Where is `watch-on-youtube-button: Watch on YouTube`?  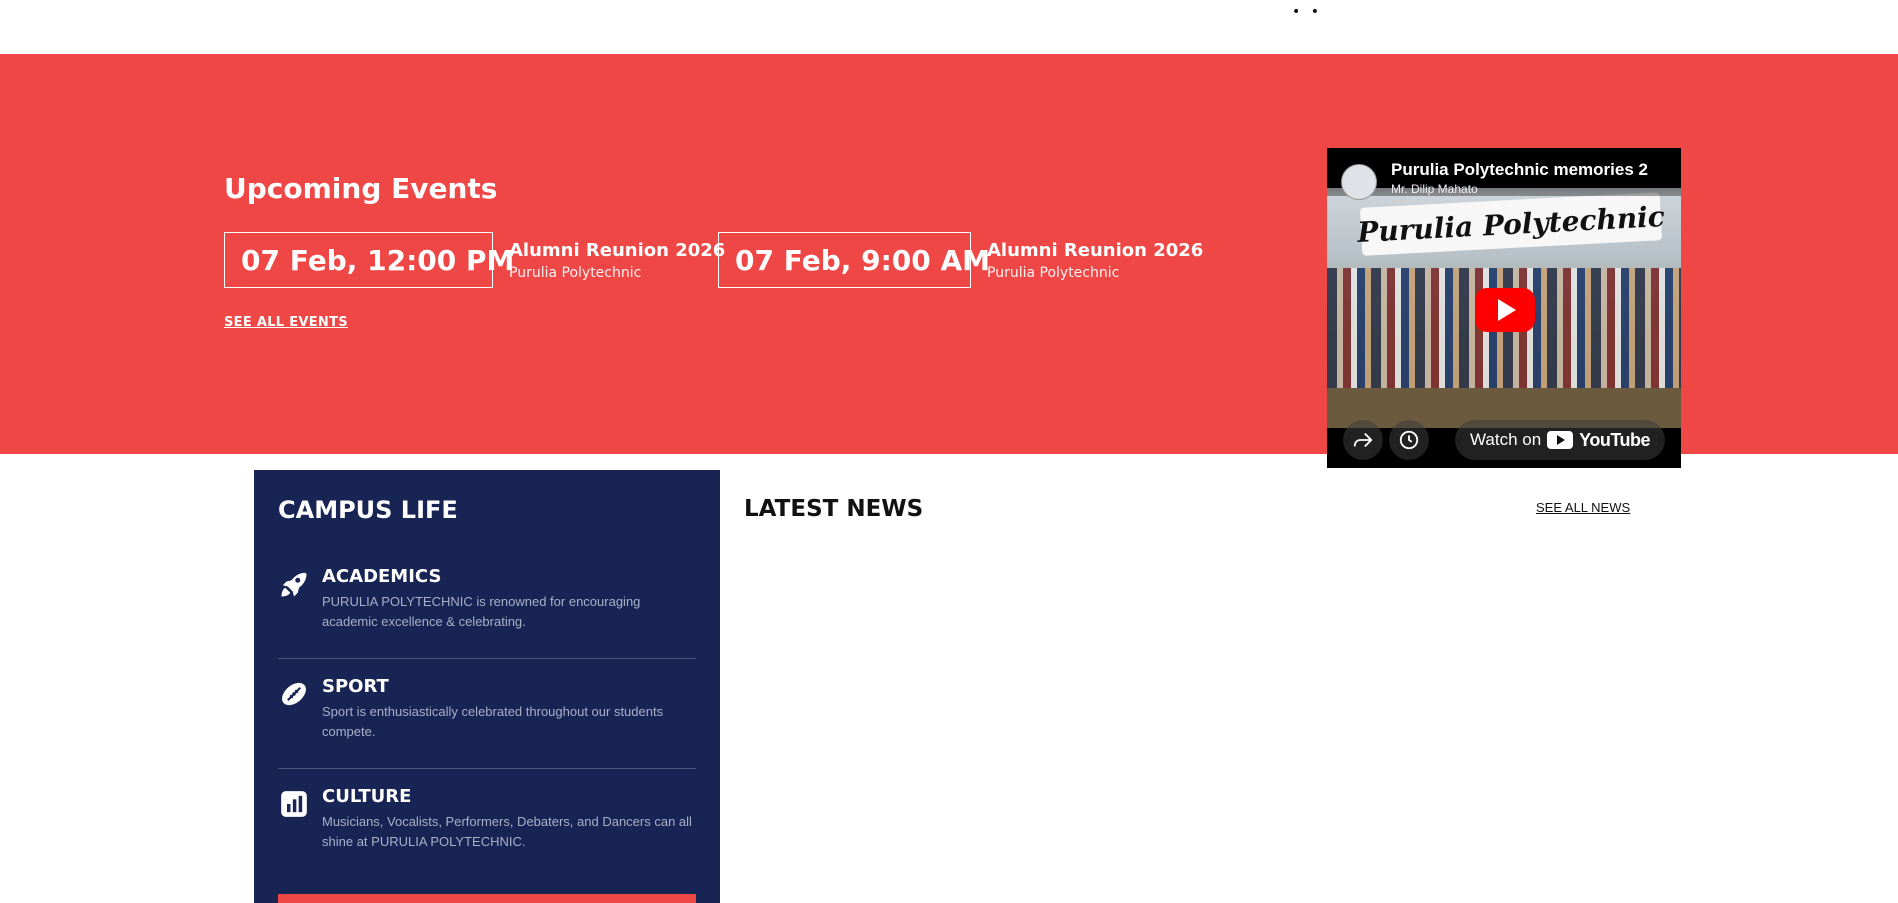 watch-on-youtube-button: Watch on YouTube is located at coordinates (1560, 440).